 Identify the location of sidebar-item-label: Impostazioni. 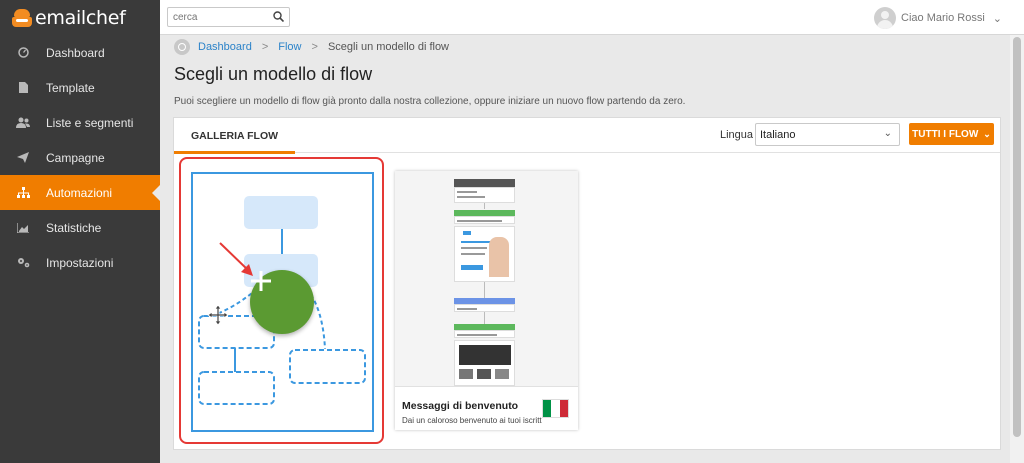
(80, 262).